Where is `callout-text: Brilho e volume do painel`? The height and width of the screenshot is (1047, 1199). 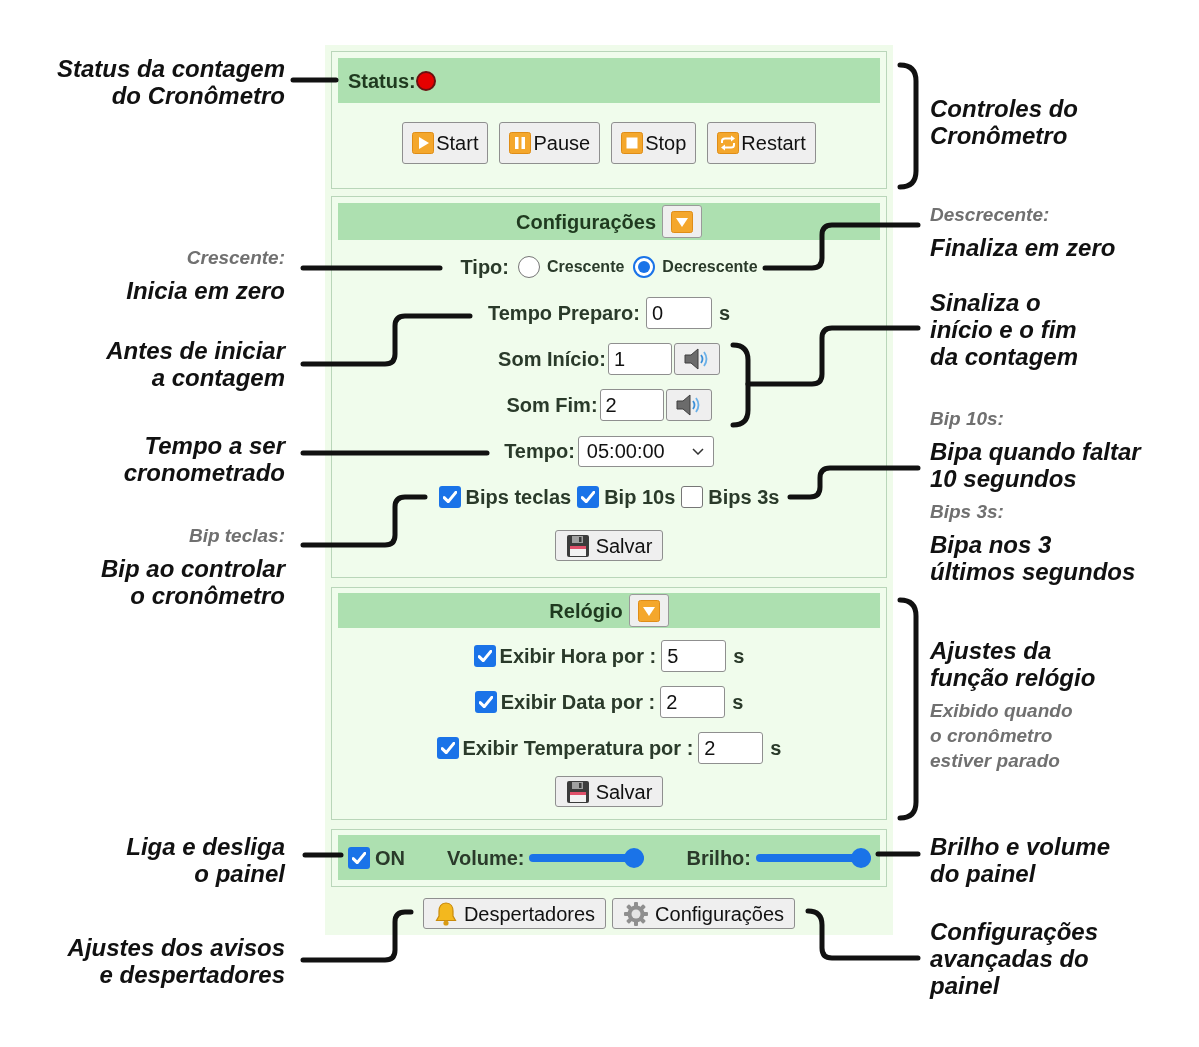 callout-text: Brilho e volume do painel is located at coordinates (1020, 860).